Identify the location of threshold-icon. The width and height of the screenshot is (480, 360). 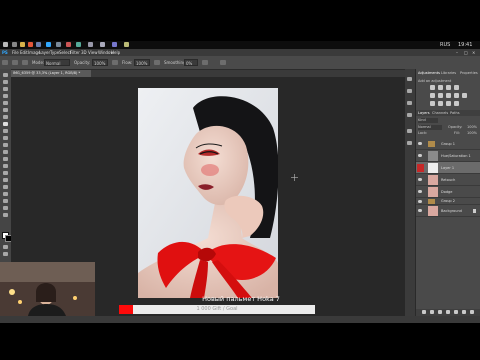
(448, 103).